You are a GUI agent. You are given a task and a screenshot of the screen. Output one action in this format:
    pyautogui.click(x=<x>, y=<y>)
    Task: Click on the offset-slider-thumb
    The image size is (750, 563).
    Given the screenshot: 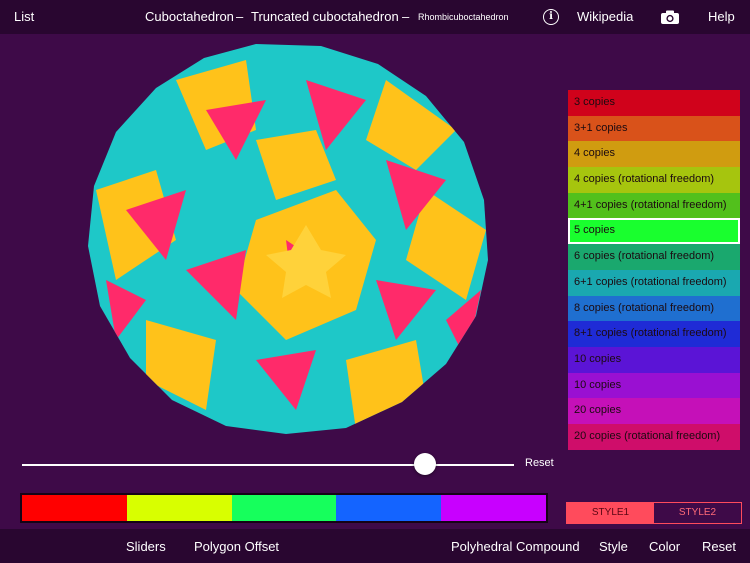 What is the action you would take?
    pyautogui.click(x=425, y=464)
    